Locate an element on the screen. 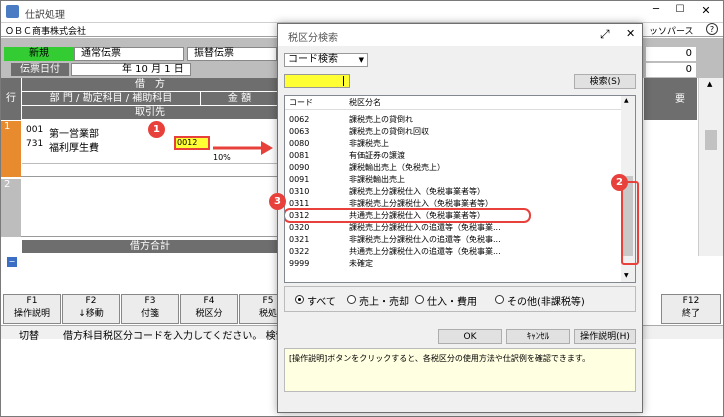  partner-cell is located at coordinates (150, 170).